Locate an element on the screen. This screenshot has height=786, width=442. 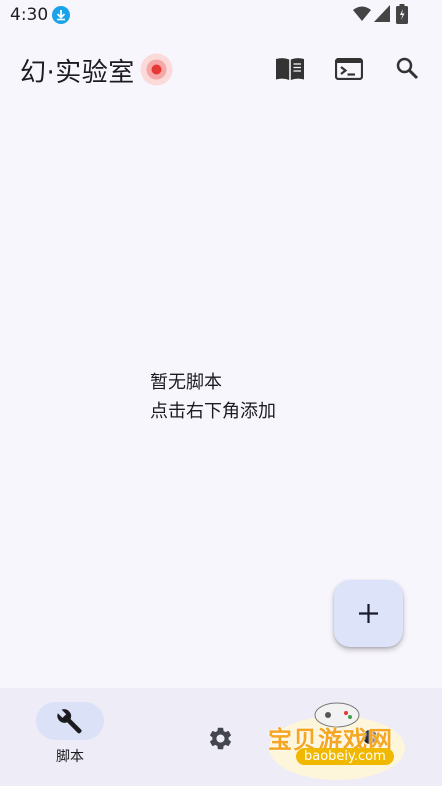
empty-state-line1: 暂无脚本 is located at coordinates (186, 382).